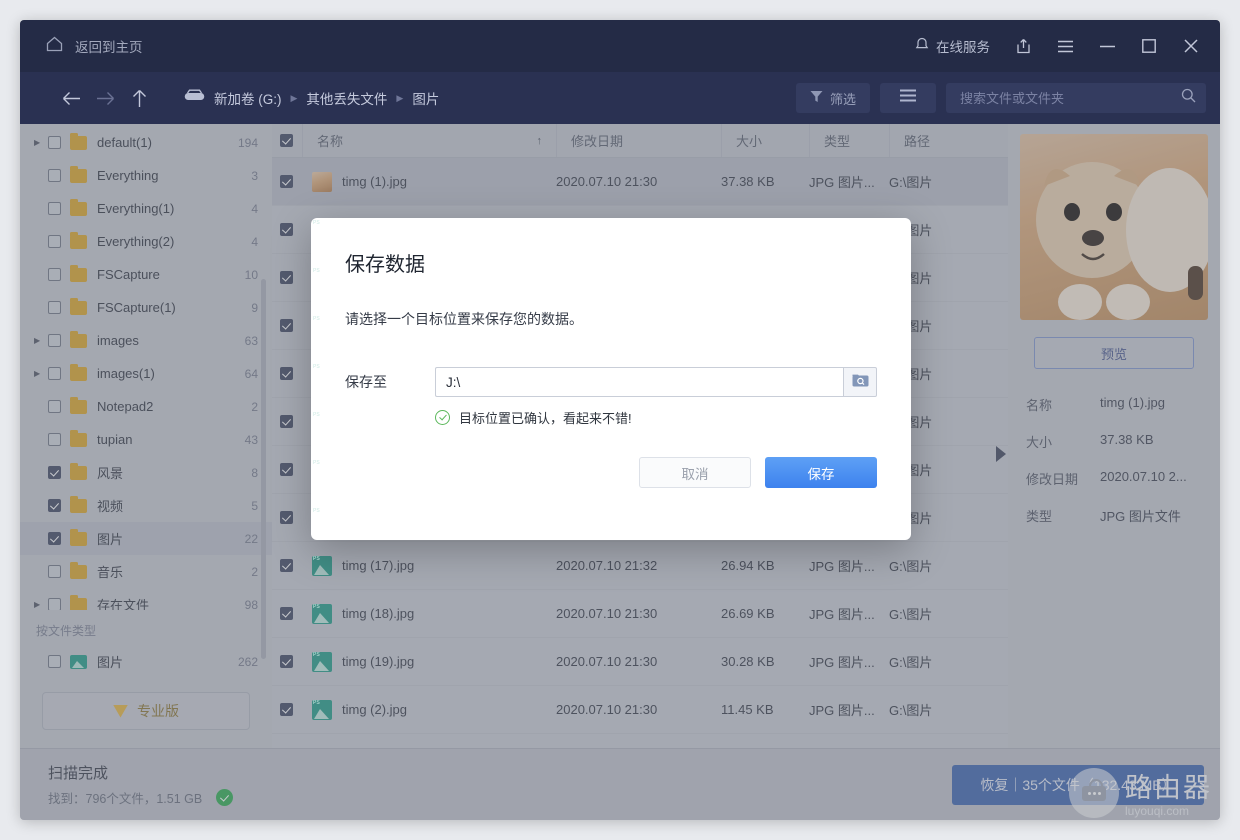  What do you see at coordinates (385, 265) in the screenshot?
I see `dialog-title: 保存数据` at bounding box center [385, 265].